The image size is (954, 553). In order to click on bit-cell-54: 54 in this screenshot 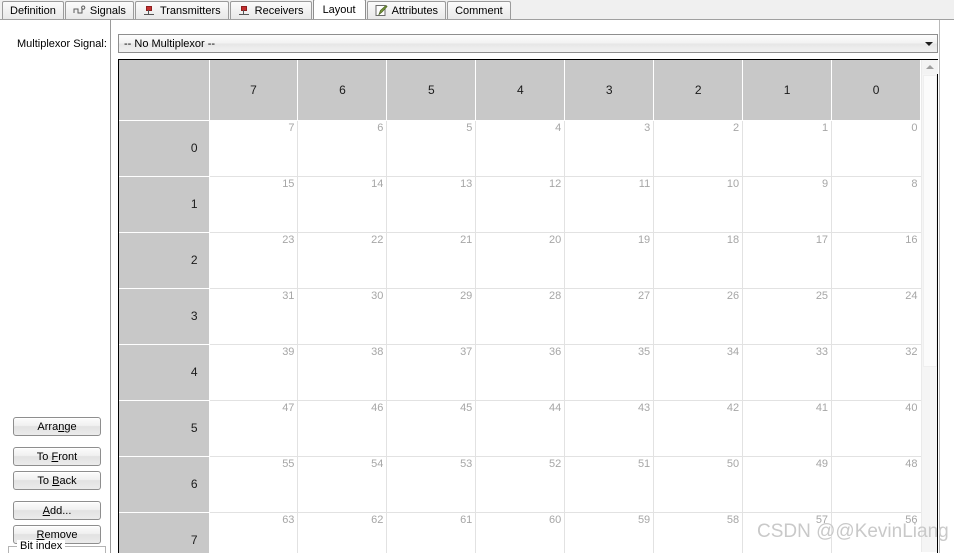, I will do `click(342, 484)`.